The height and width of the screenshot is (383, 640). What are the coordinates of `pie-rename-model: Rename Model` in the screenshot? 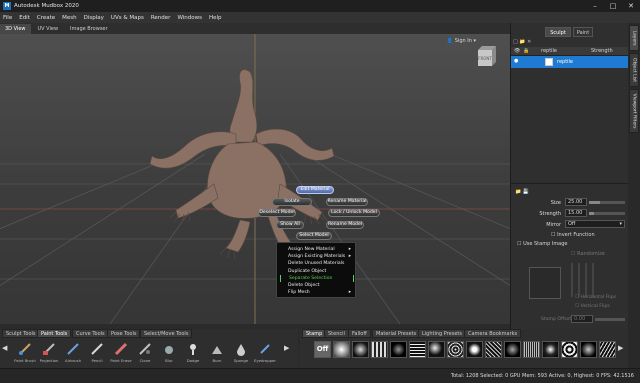 It's located at (345, 225).